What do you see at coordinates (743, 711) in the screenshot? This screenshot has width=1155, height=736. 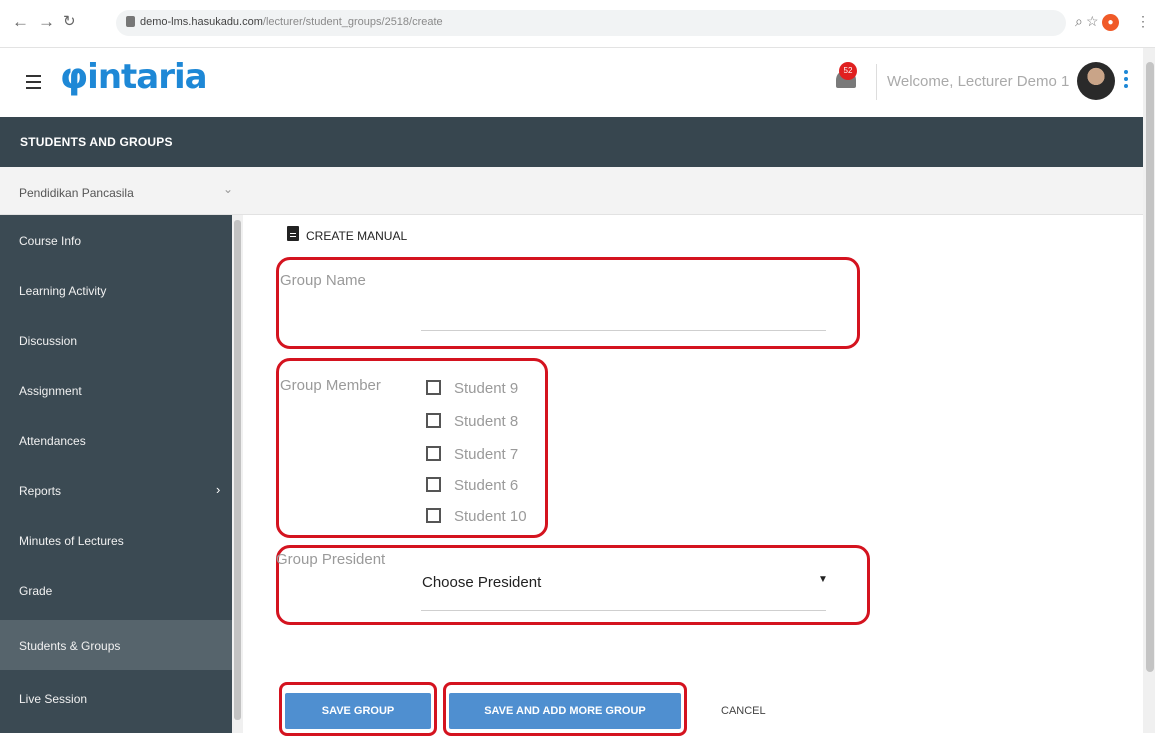 I see `cancel-button: CANCEL` at bounding box center [743, 711].